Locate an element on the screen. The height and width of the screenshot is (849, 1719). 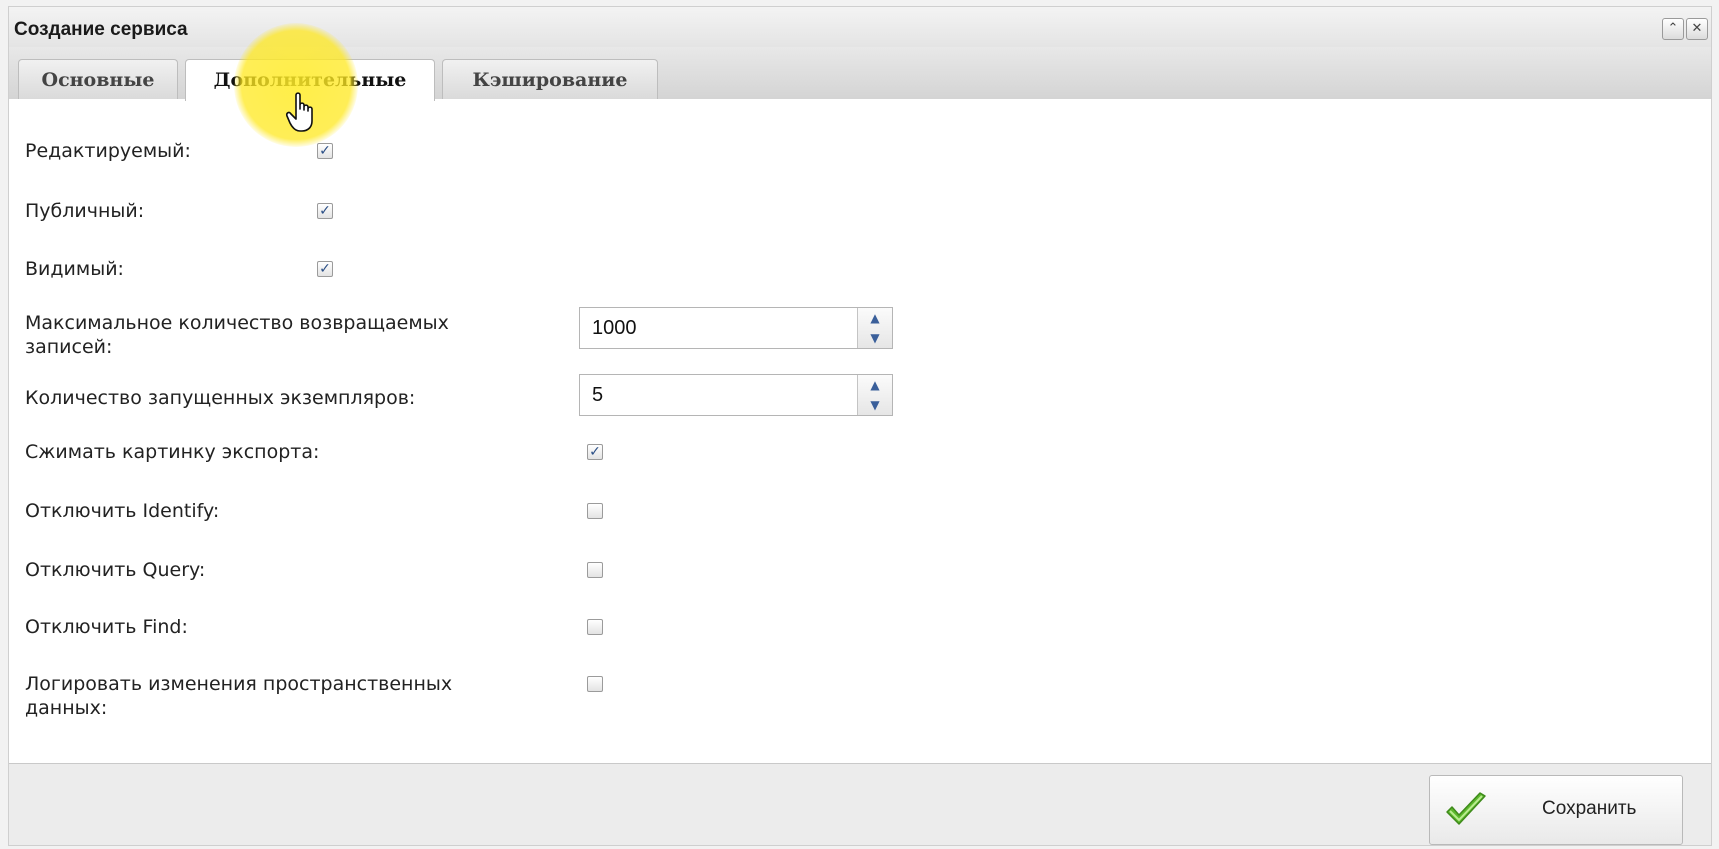
tab-strip: Основные Дополнительные Кэширование is located at coordinates (860, 74).